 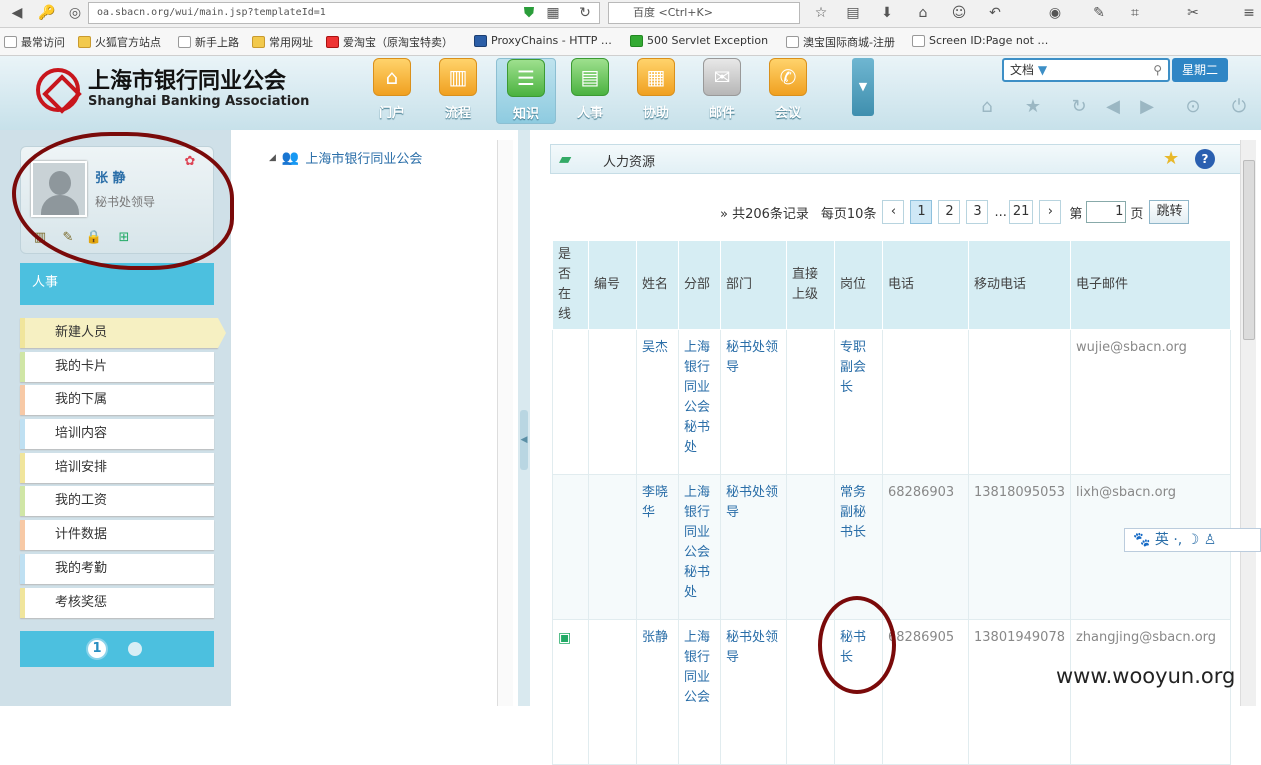 What do you see at coordinates (1157, 70) in the screenshot?
I see `search-icon: ⚲` at bounding box center [1157, 70].